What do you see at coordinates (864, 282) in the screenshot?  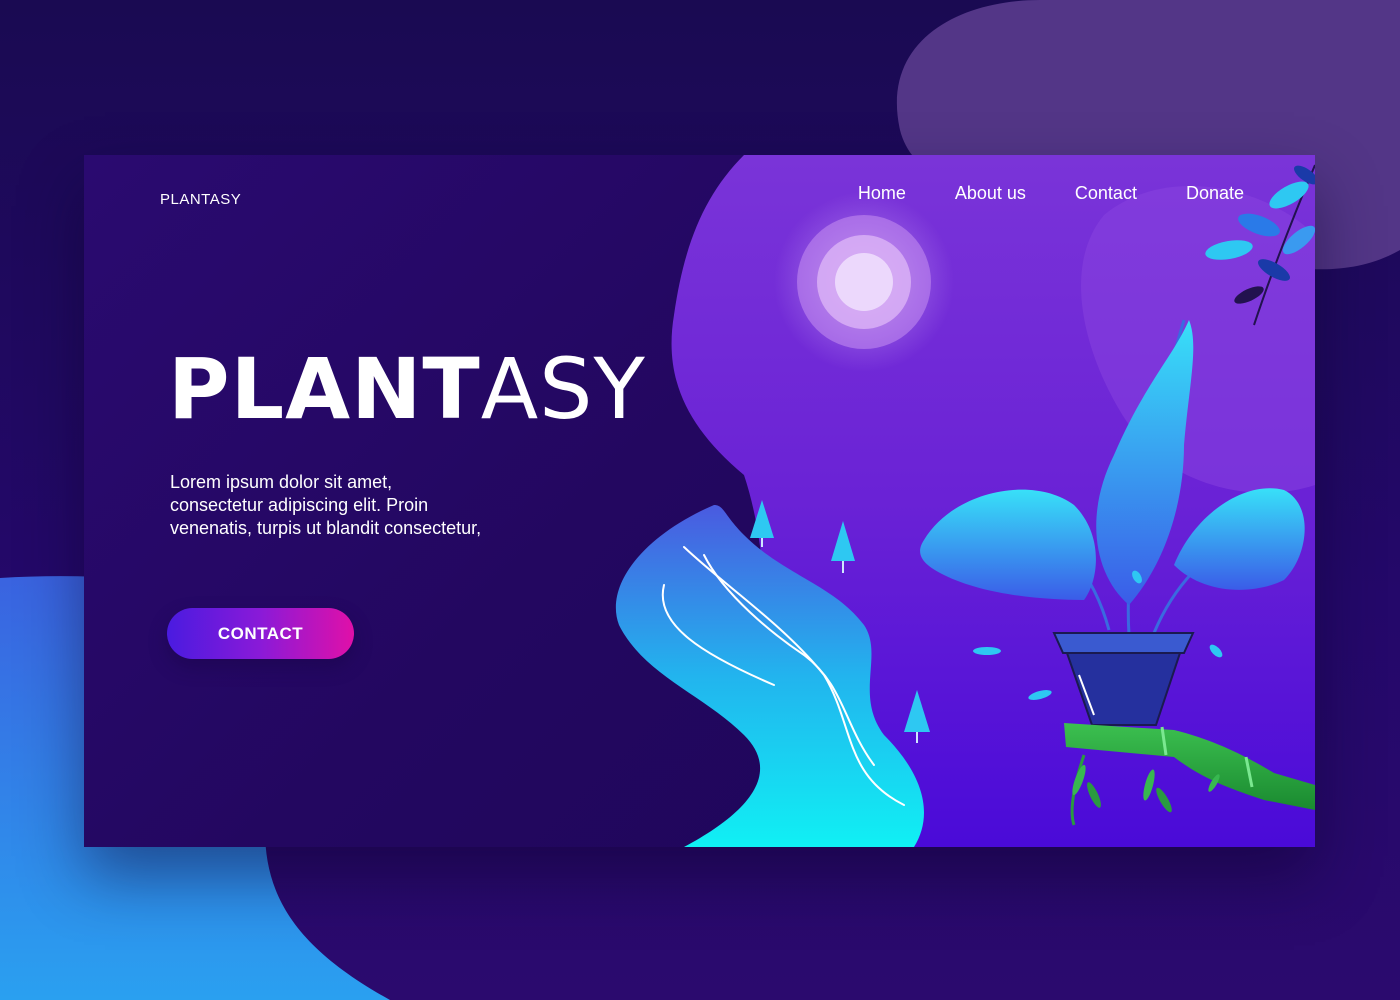 I see `moon-illustration` at bounding box center [864, 282].